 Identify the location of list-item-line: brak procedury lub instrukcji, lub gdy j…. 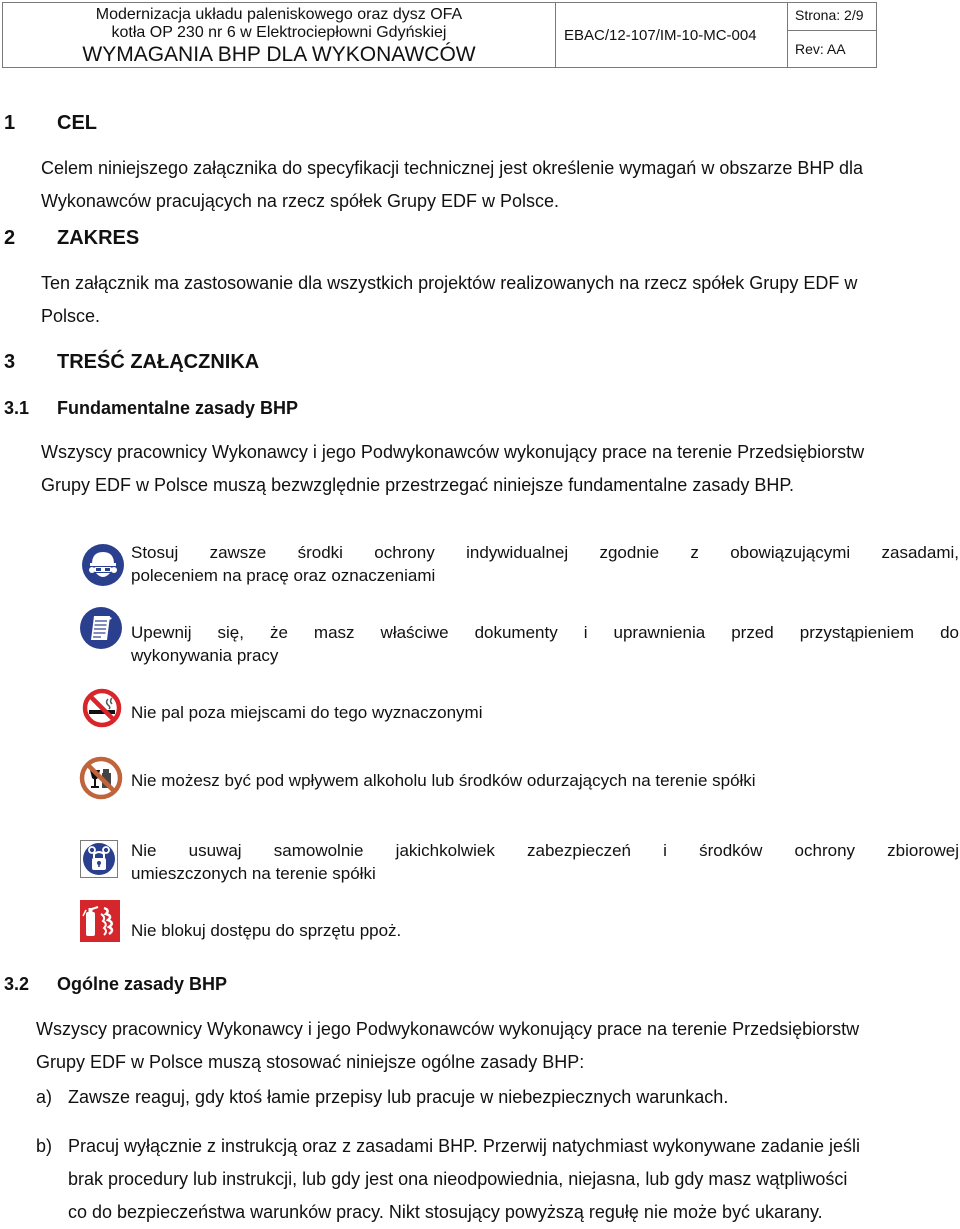
(458, 1179).